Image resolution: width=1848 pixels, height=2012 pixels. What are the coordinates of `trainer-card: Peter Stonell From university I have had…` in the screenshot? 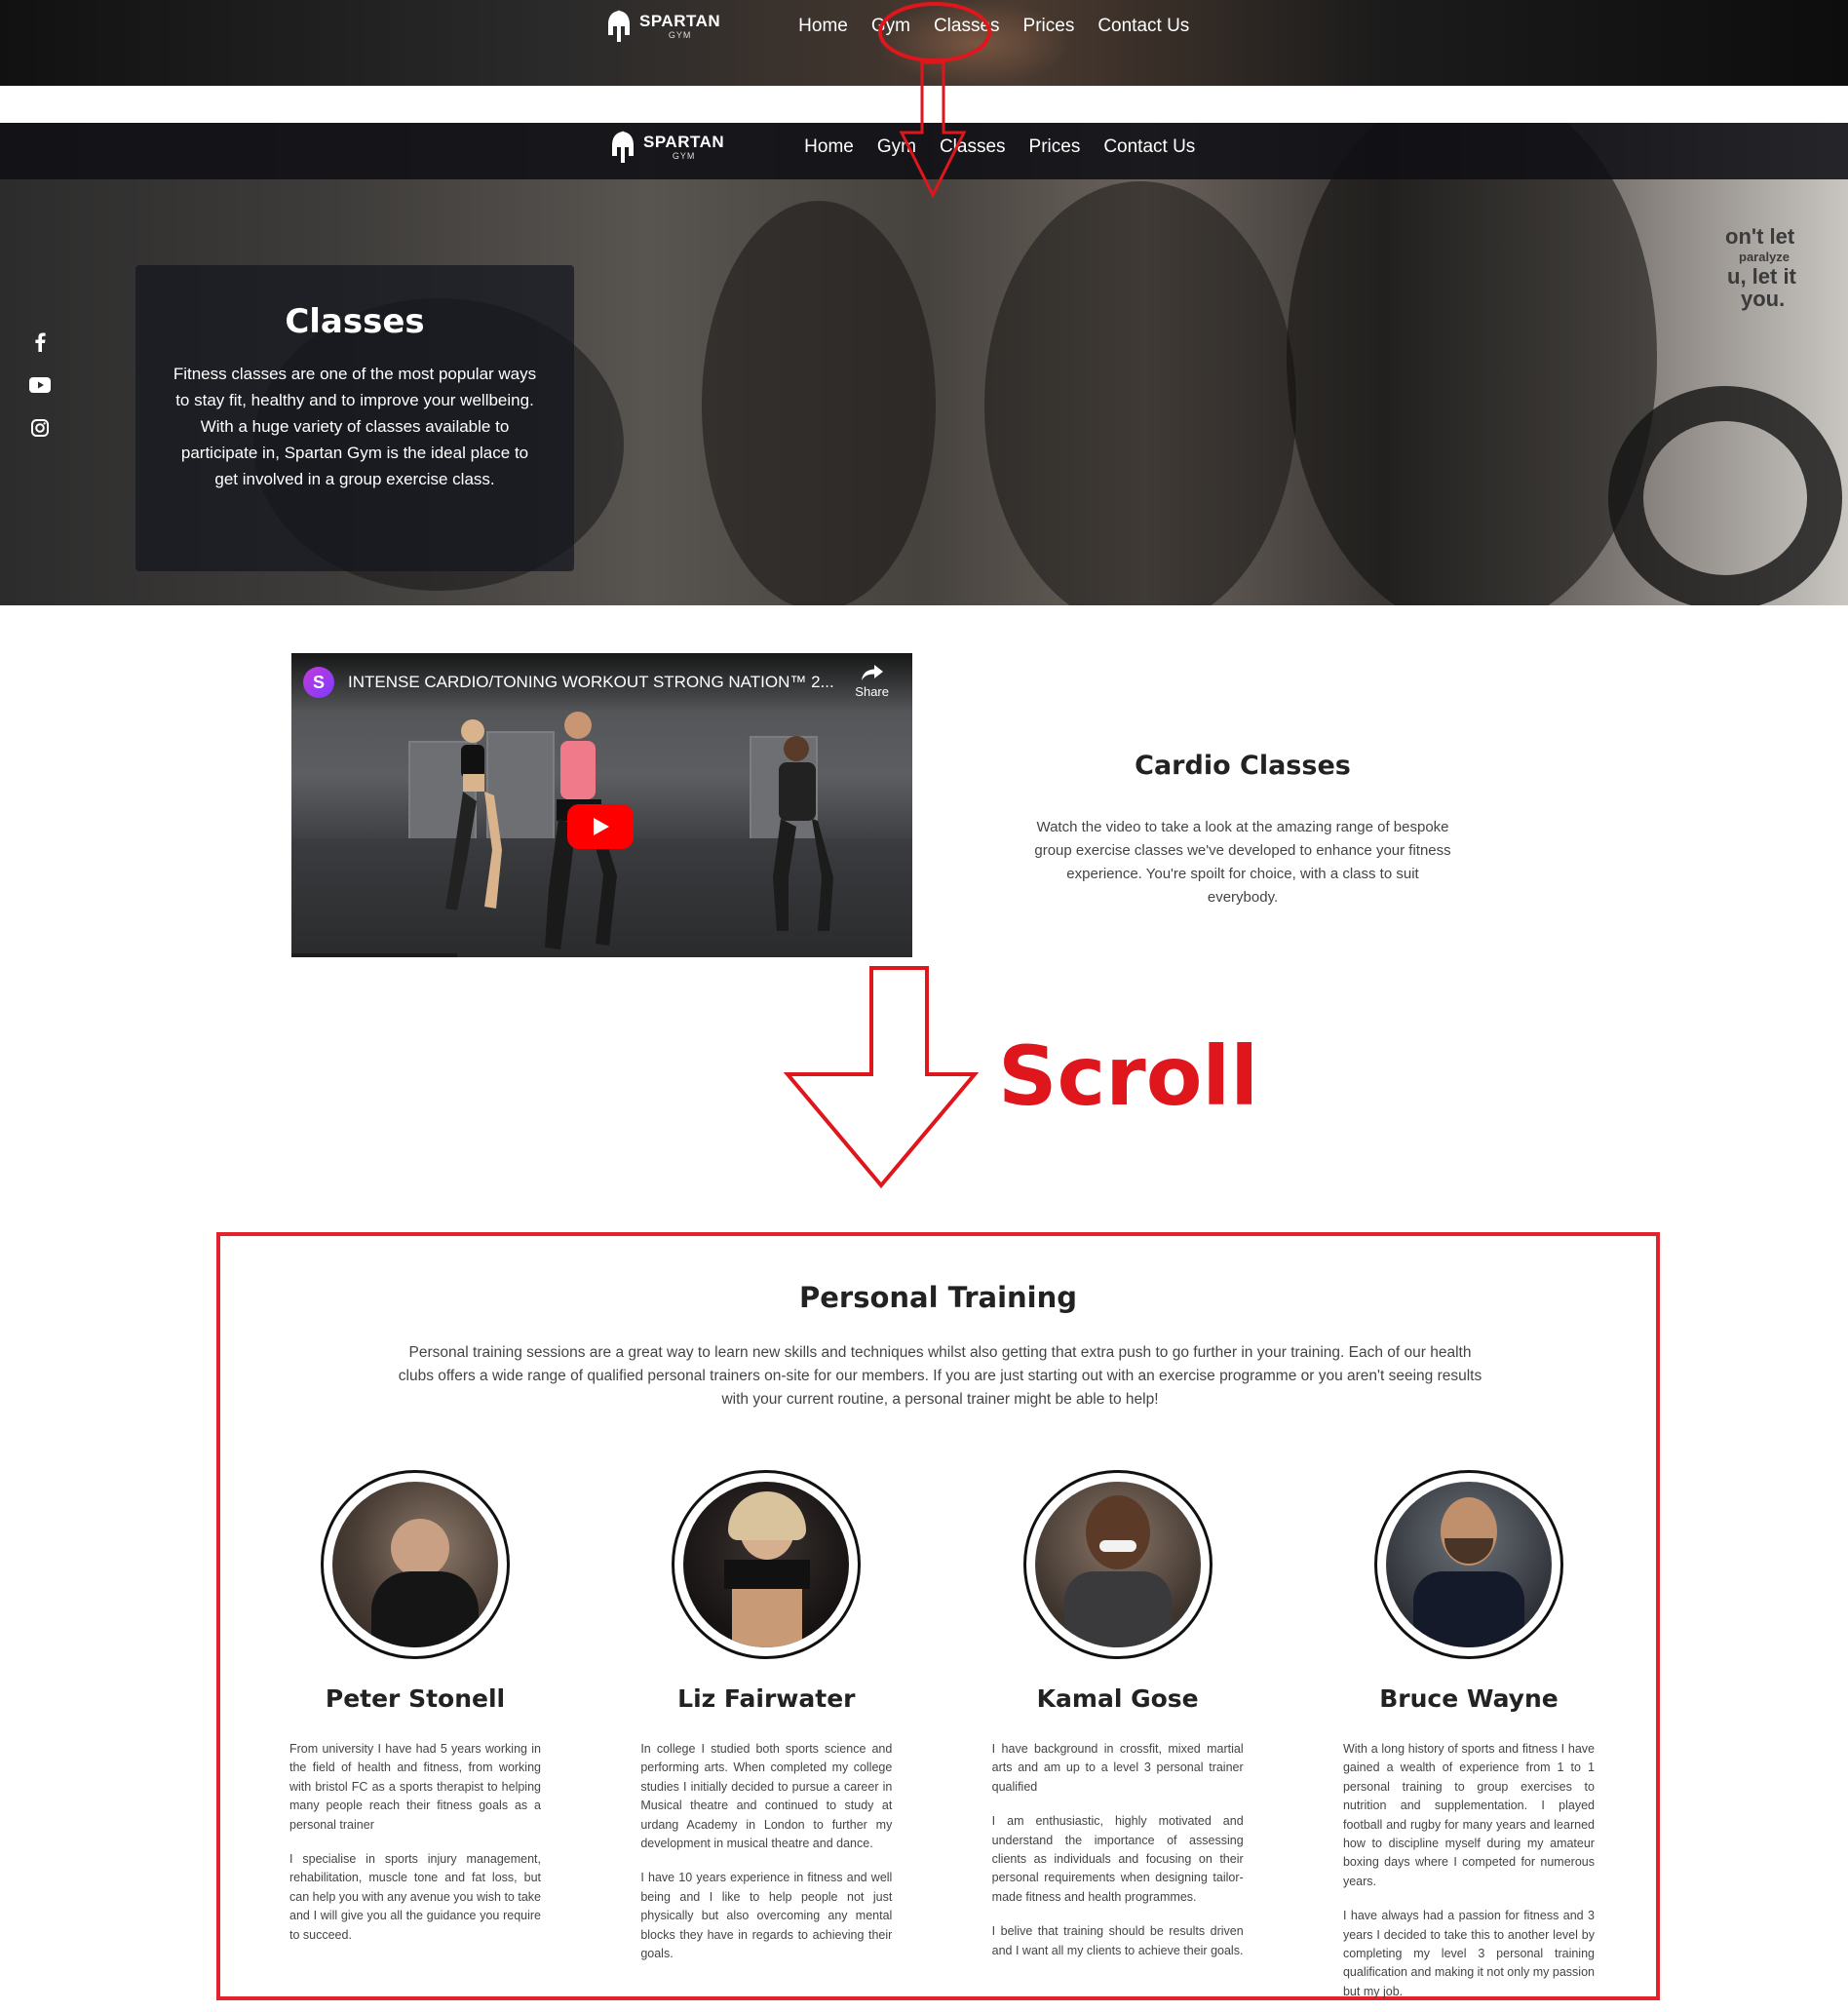 It's located at (415, 1741).